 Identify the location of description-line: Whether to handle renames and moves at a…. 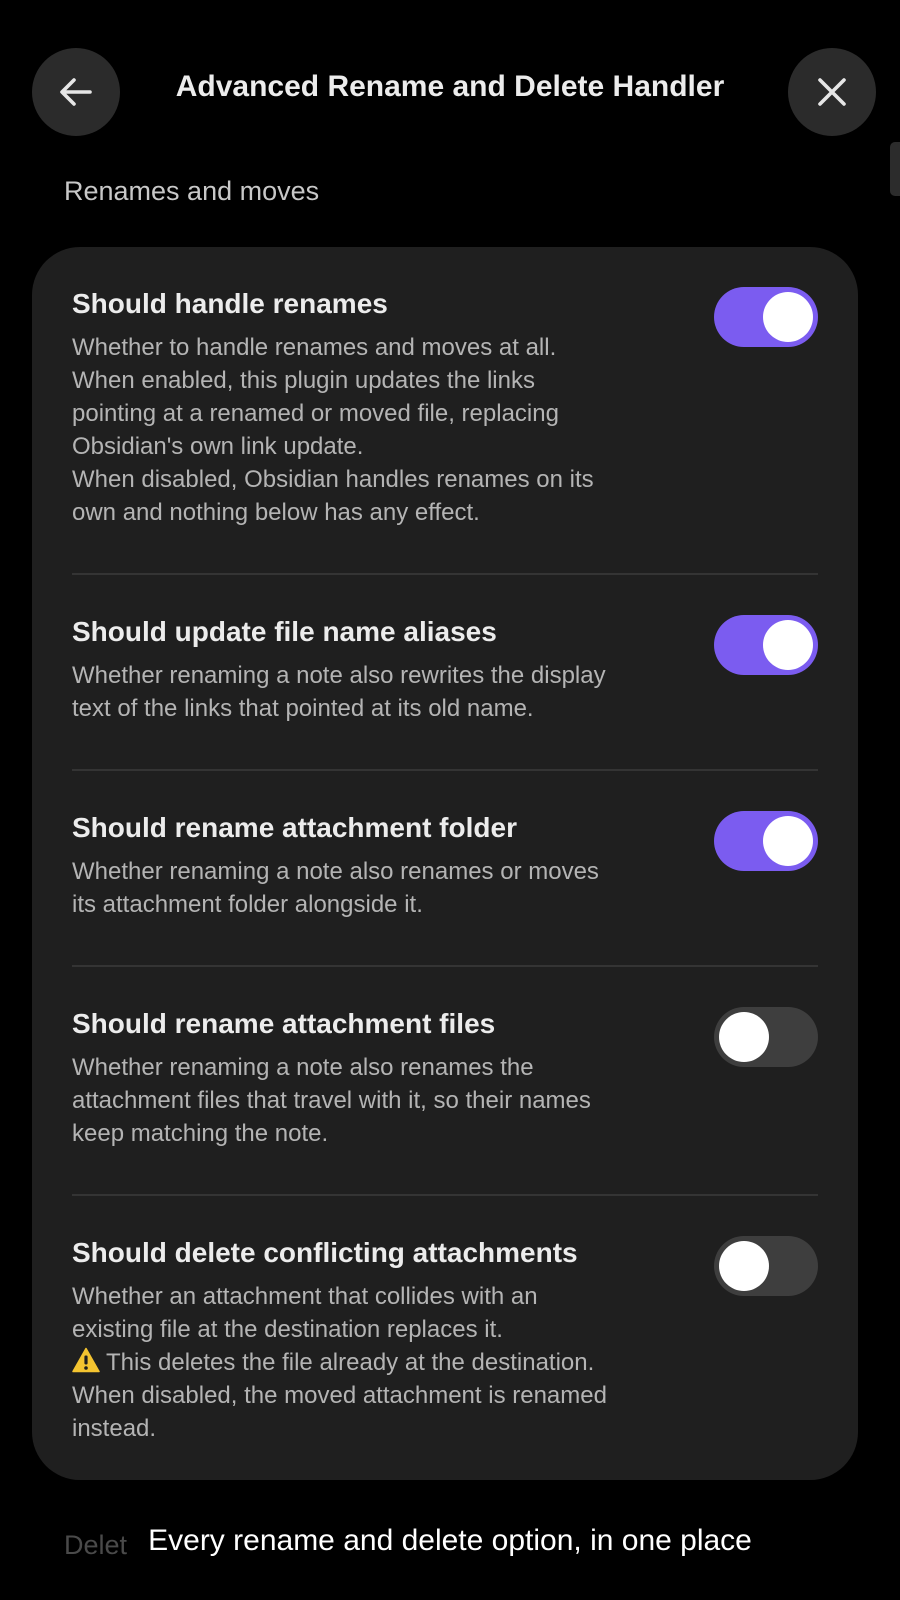
(314, 347).